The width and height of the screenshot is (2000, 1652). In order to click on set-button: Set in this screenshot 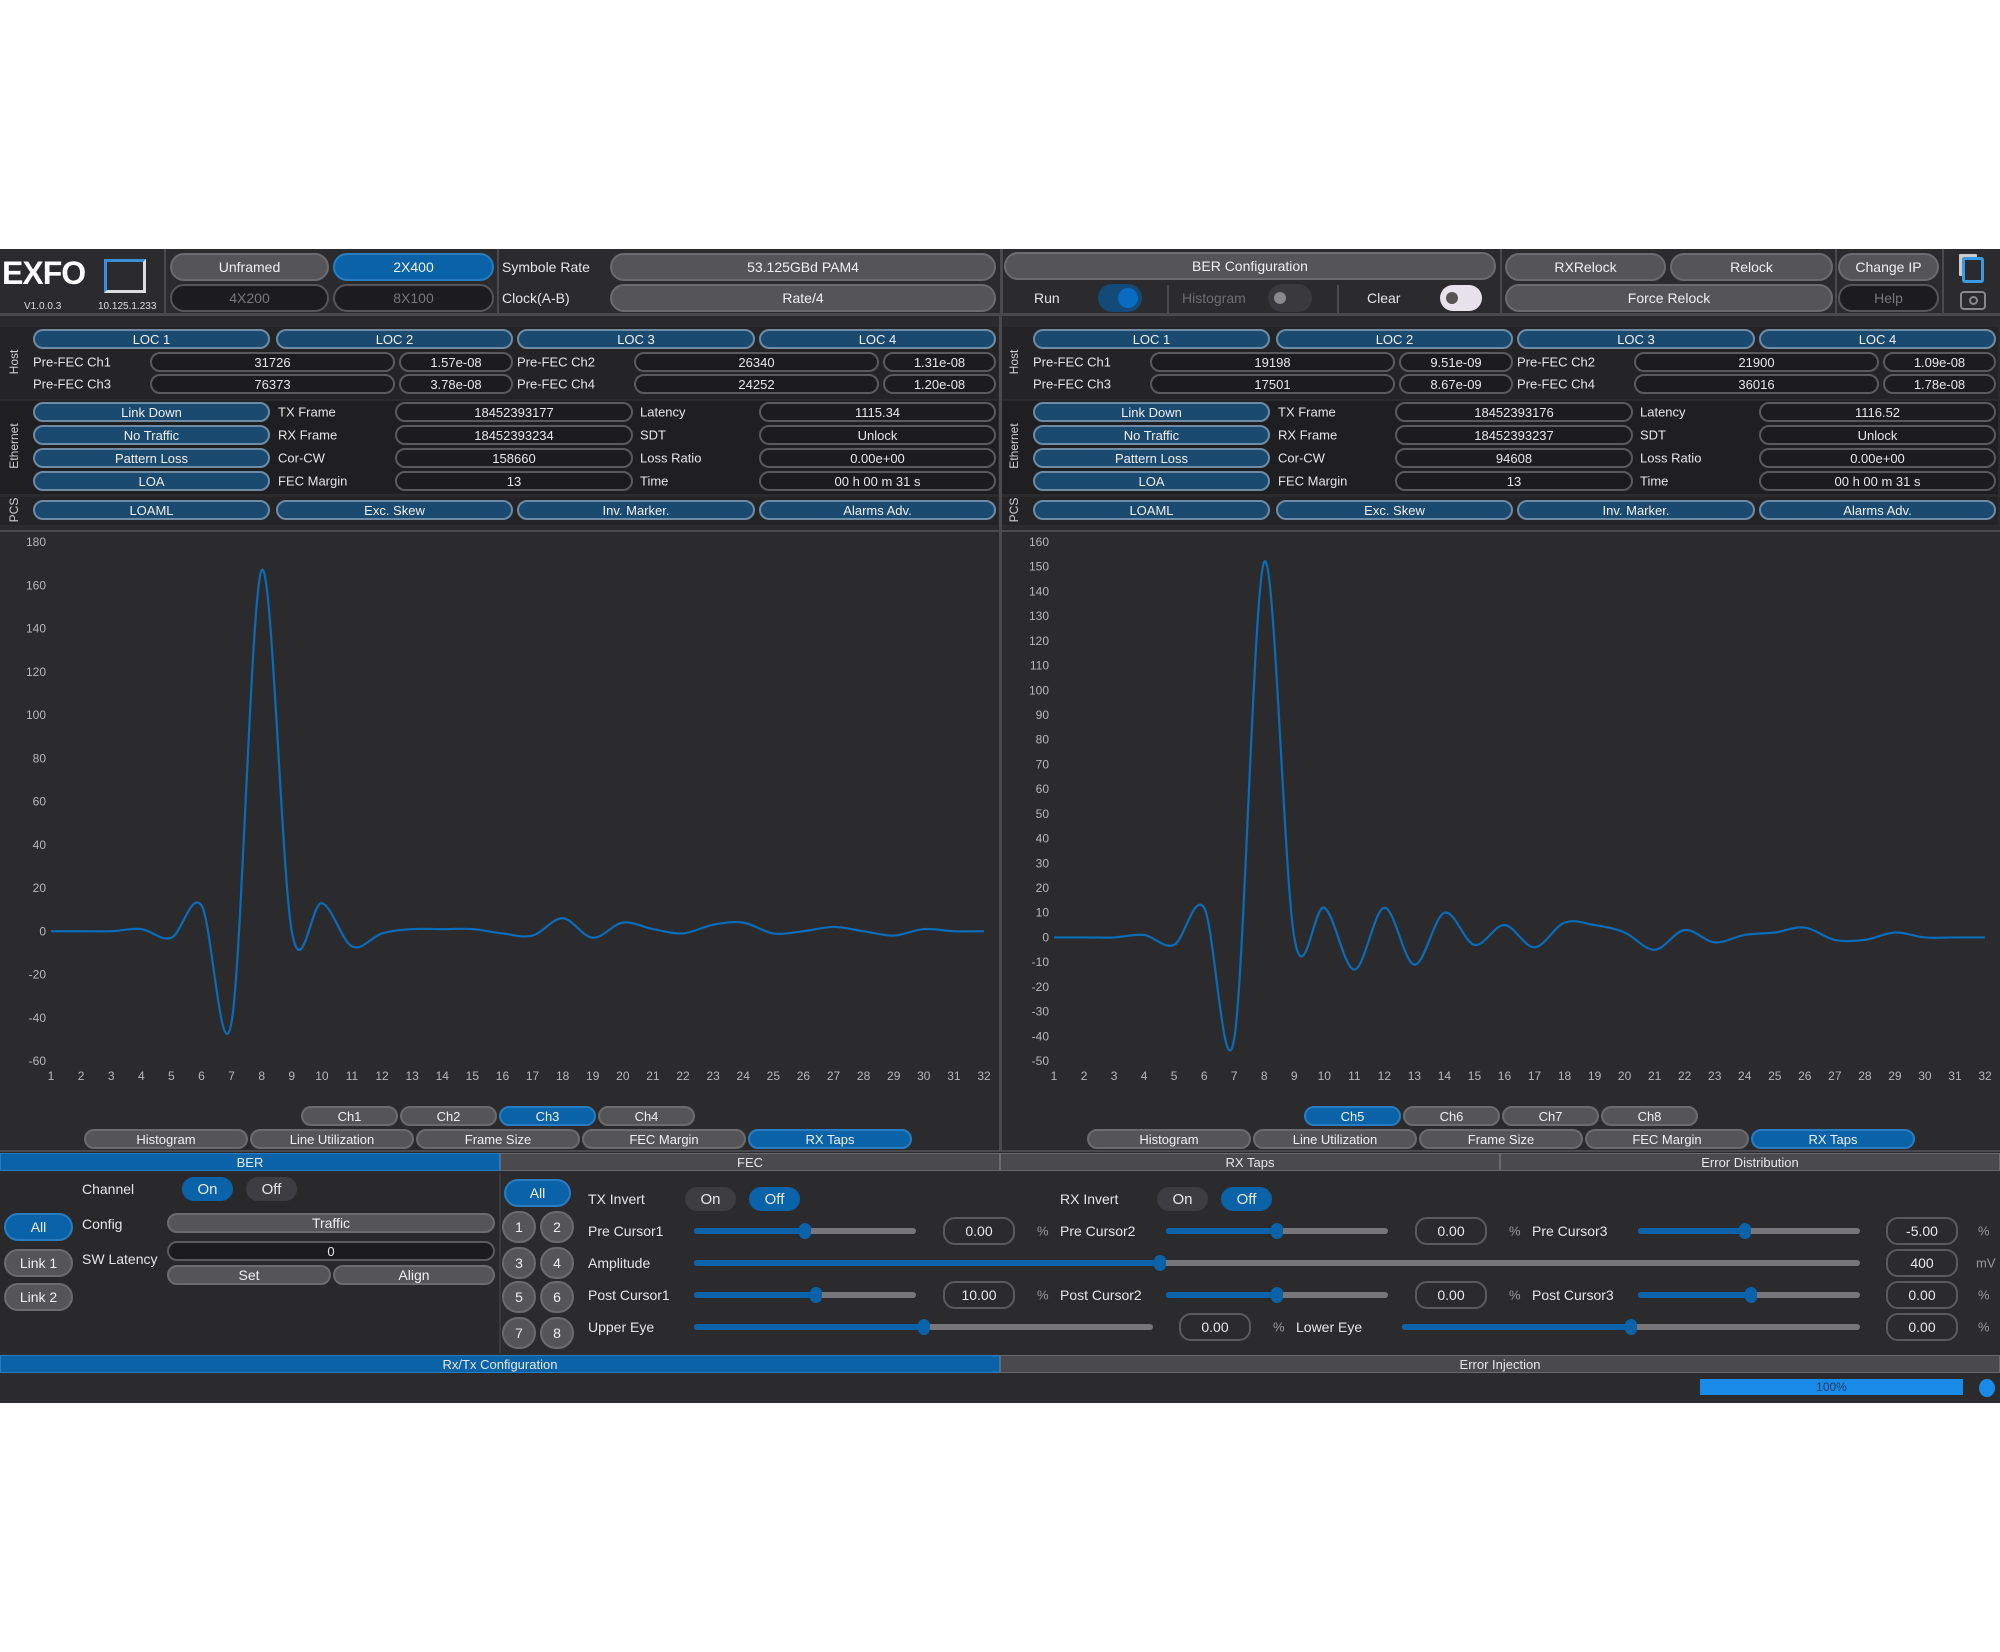, I will do `click(249, 1275)`.